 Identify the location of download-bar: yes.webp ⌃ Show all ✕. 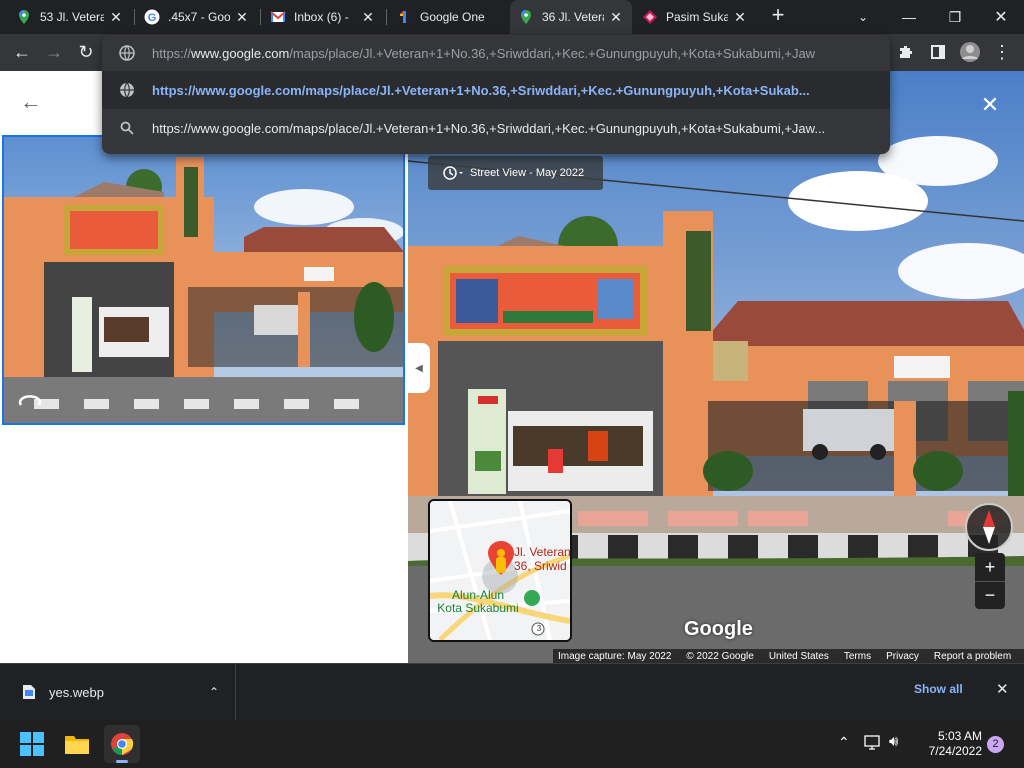
(512, 691).